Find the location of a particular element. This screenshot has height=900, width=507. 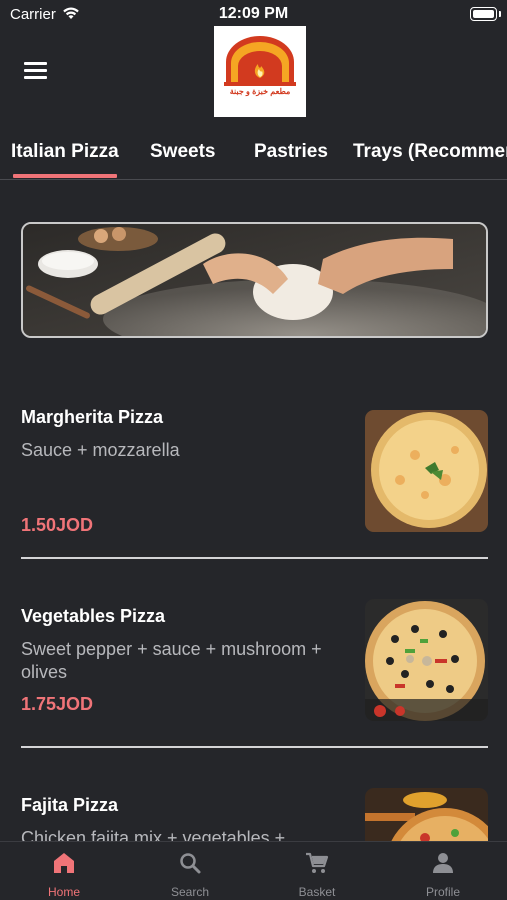

hamburger-menu-icon is located at coordinates (35, 71).